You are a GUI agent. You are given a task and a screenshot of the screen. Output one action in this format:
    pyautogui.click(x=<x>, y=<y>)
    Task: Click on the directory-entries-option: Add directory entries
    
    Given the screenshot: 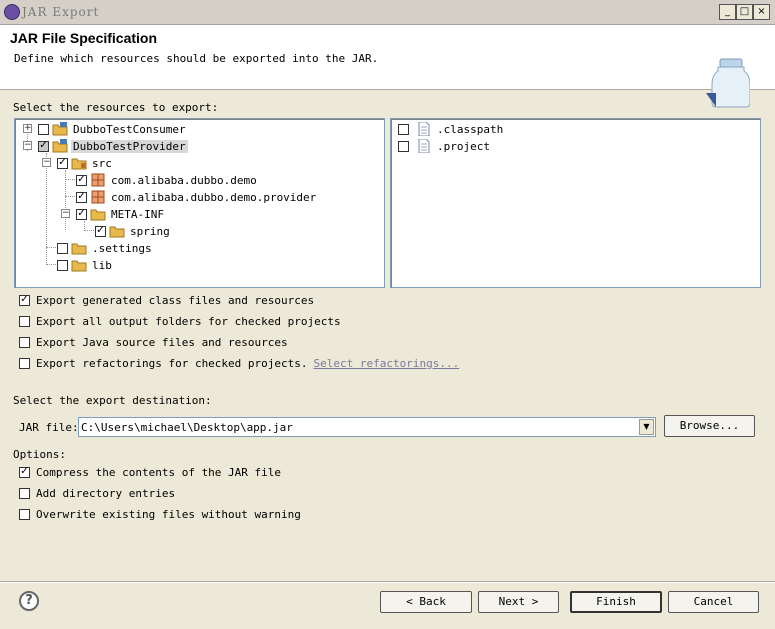 What is the action you would take?
    pyautogui.click(x=97, y=493)
    